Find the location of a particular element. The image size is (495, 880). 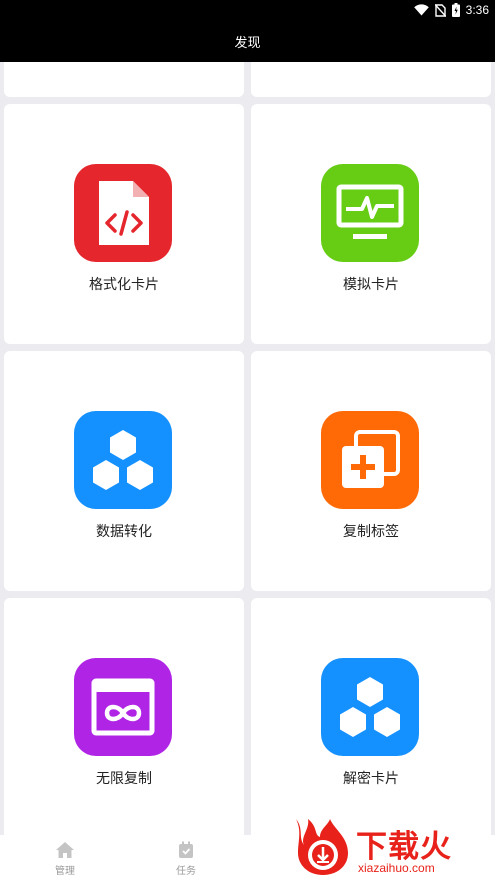

card-data-convert: 数据转化 is located at coordinates (124, 471).